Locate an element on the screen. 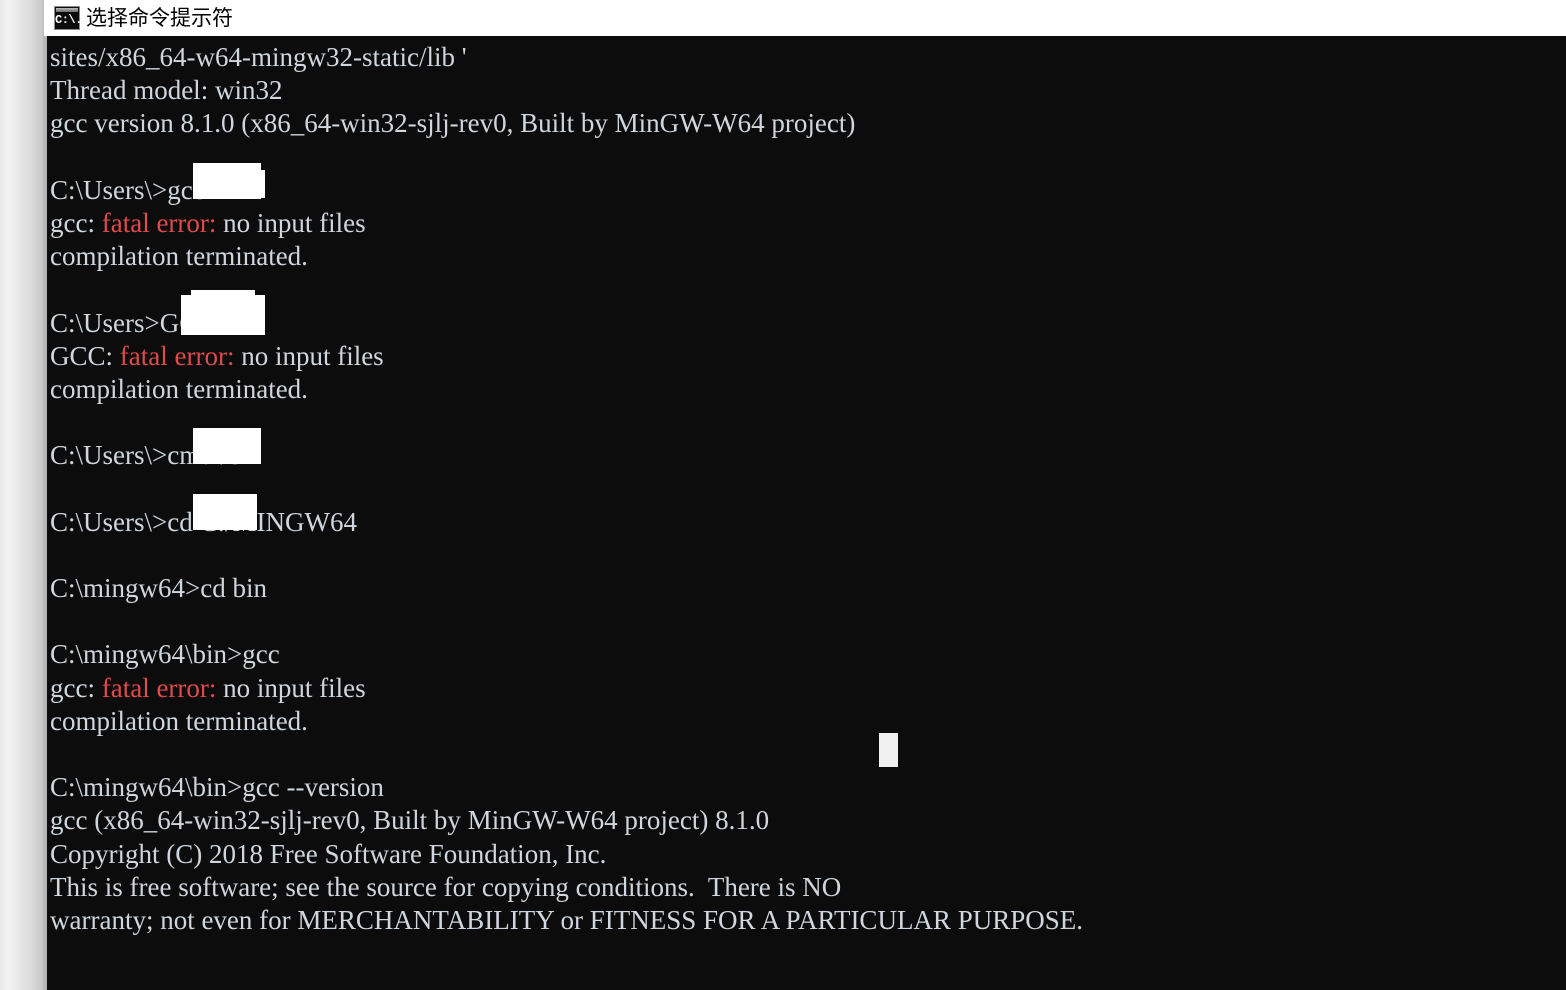 The width and height of the screenshot is (1566, 990). text-cursor-block is located at coordinates (888, 750).